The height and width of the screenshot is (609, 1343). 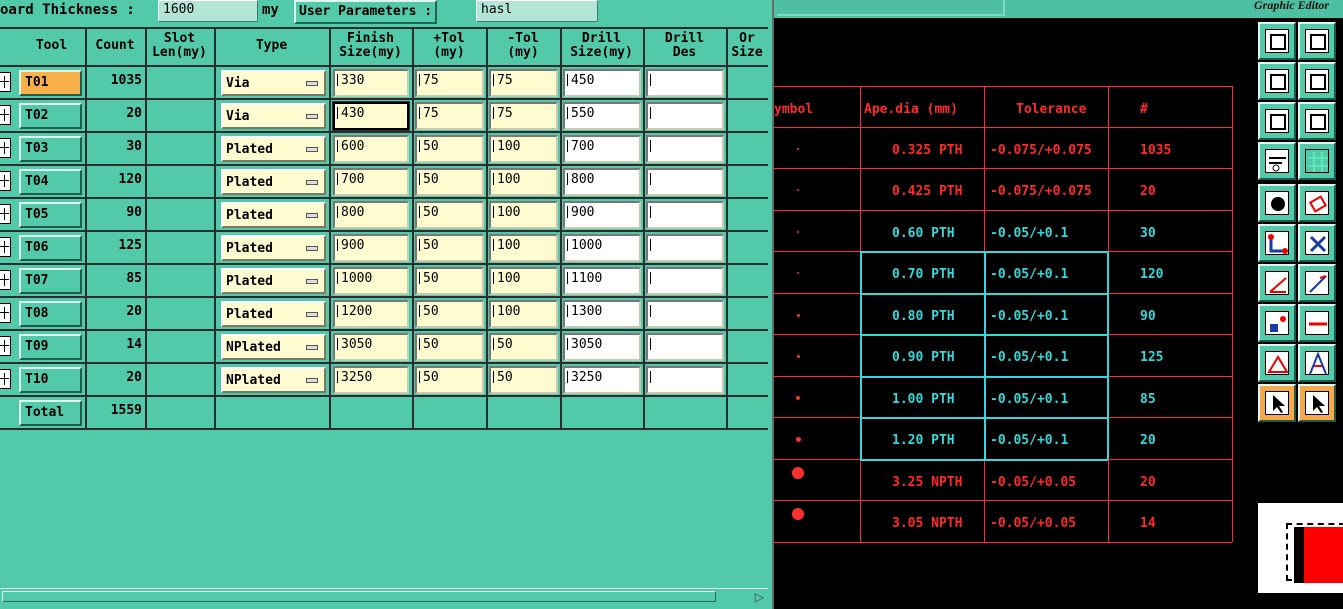 What do you see at coordinates (1317, 161) in the screenshot?
I see `grid-icon` at bounding box center [1317, 161].